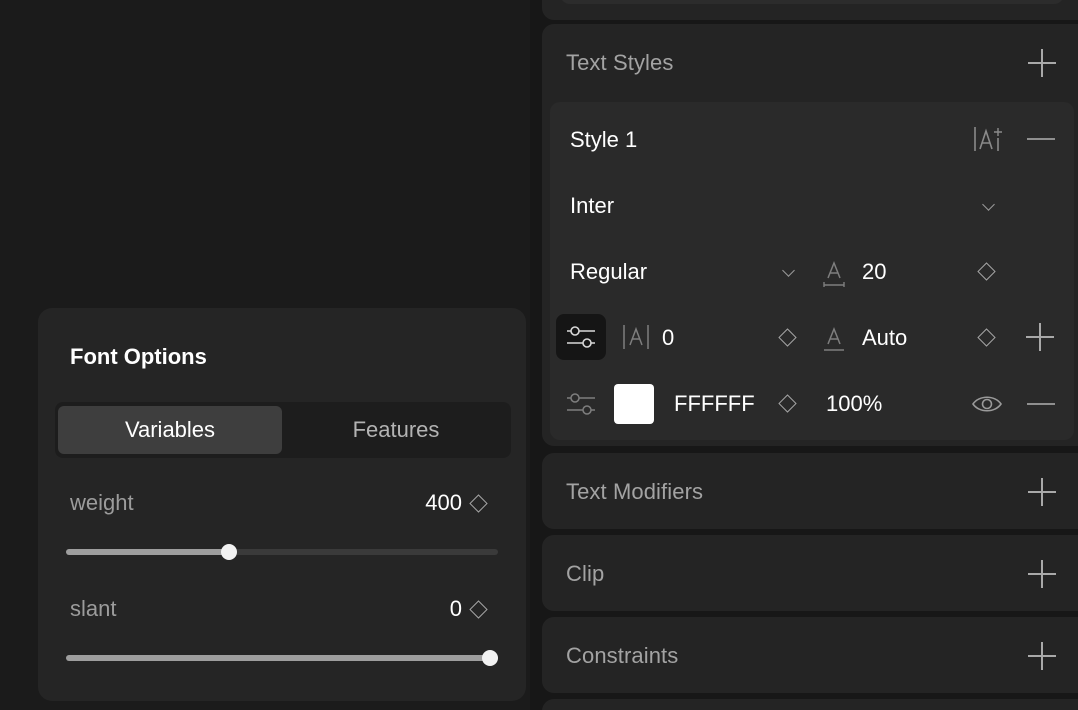  I want to click on add-text-modifier-button, so click(1042, 492).